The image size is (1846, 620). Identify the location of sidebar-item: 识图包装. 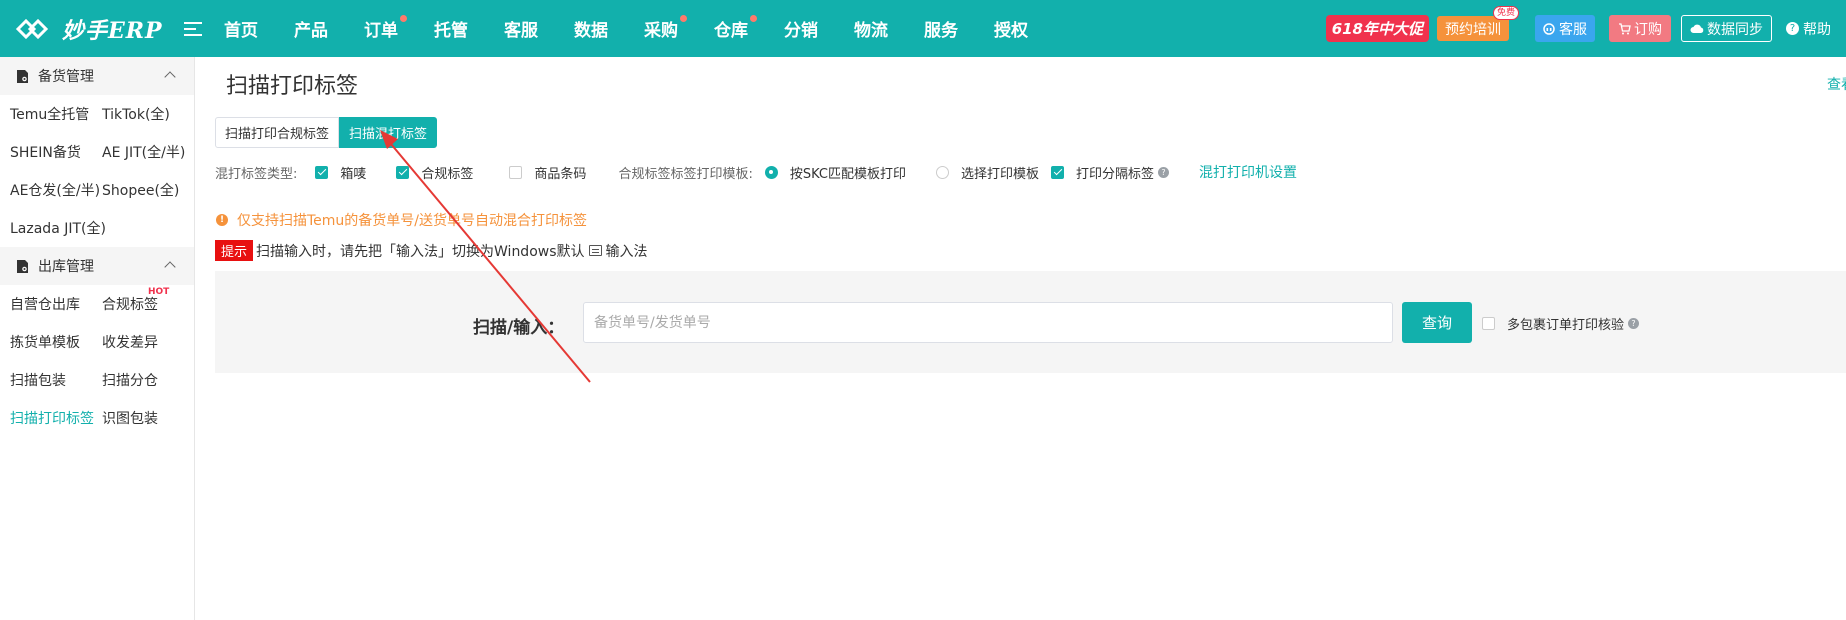
(152, 418).